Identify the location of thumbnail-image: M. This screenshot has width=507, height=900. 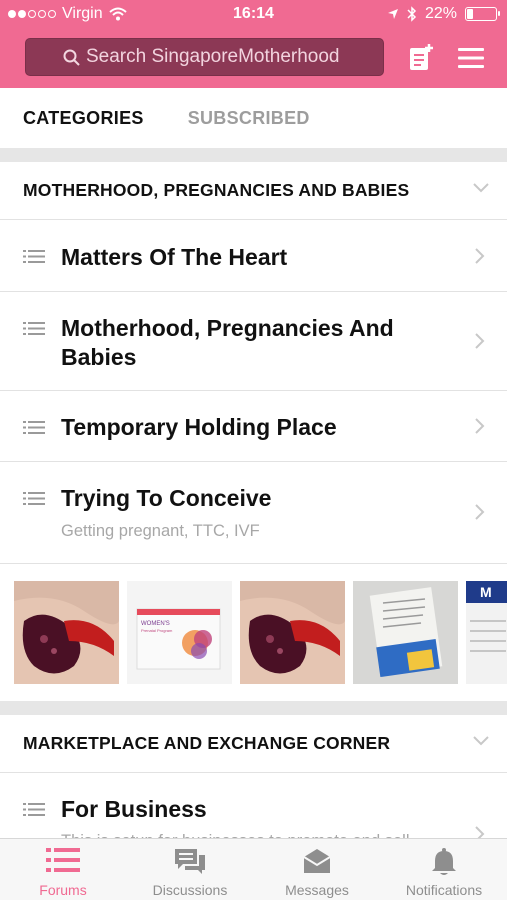
(486, 632).